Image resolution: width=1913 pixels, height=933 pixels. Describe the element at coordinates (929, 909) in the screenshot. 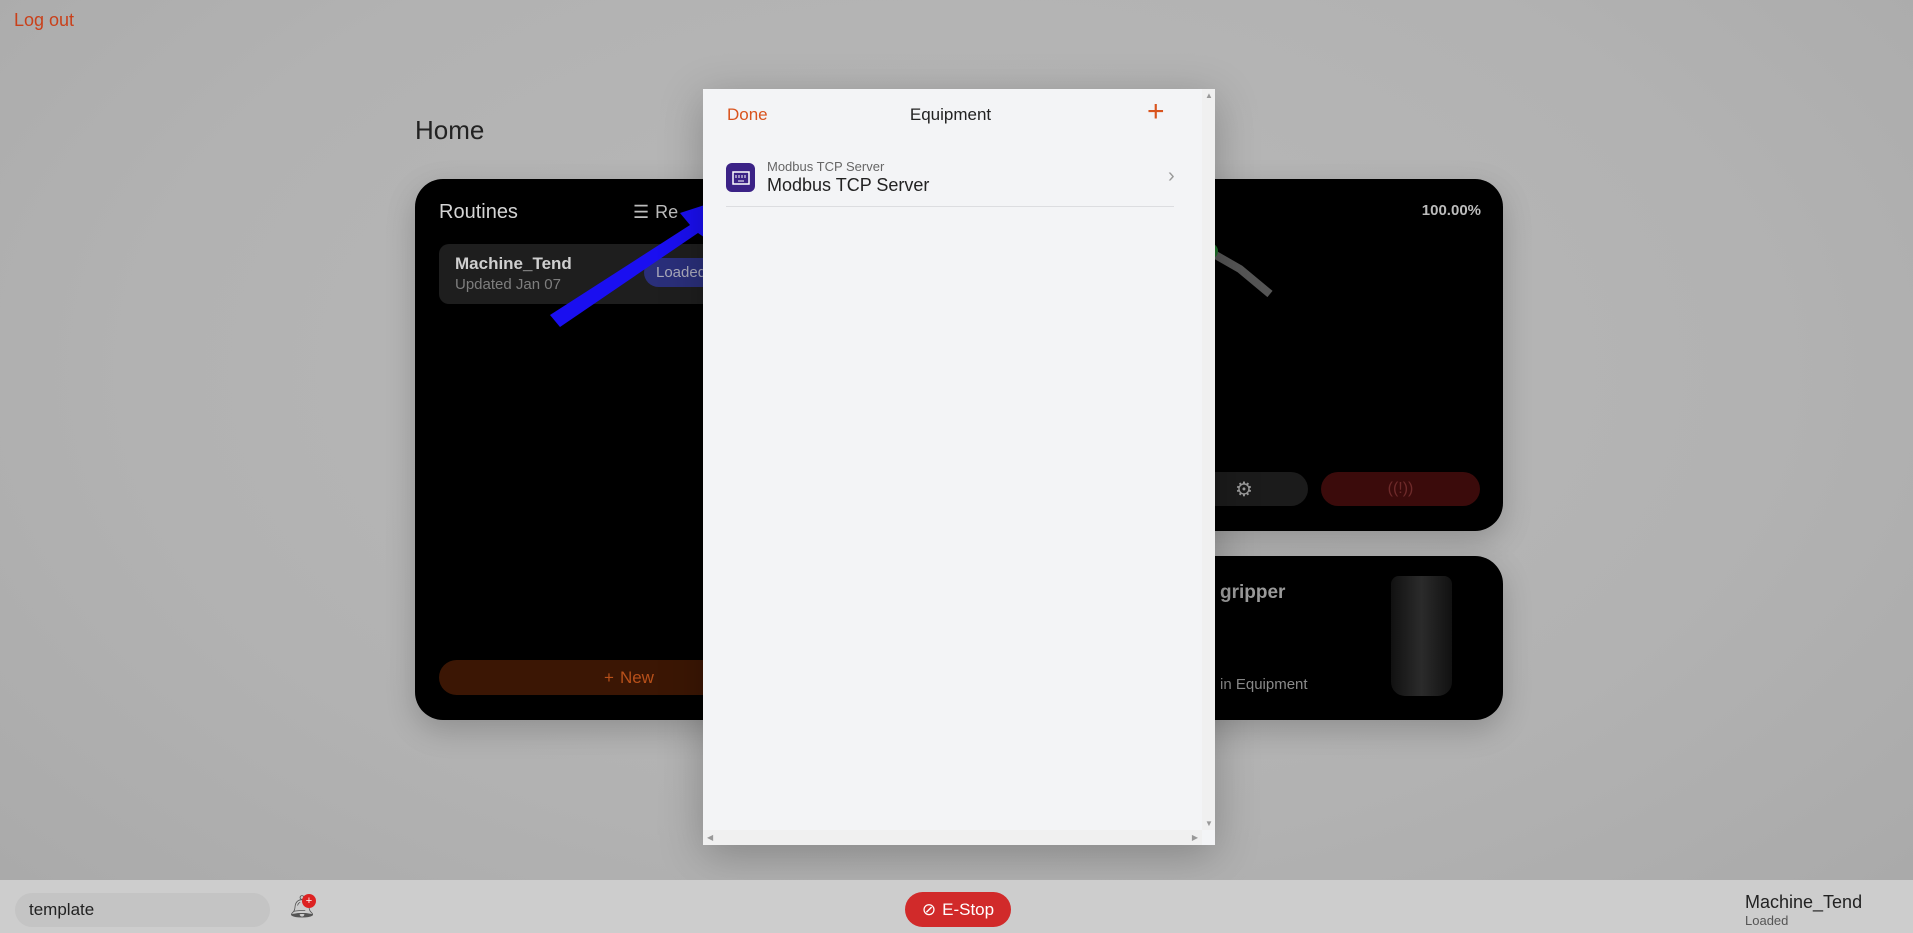

I see `stop-icon: ⊘` at that location.